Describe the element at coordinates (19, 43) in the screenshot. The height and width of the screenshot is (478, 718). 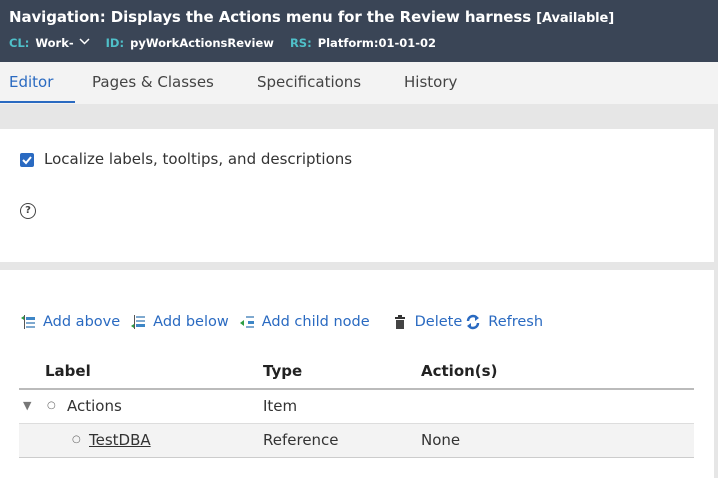
I see `cl-label: CL:` at that location.